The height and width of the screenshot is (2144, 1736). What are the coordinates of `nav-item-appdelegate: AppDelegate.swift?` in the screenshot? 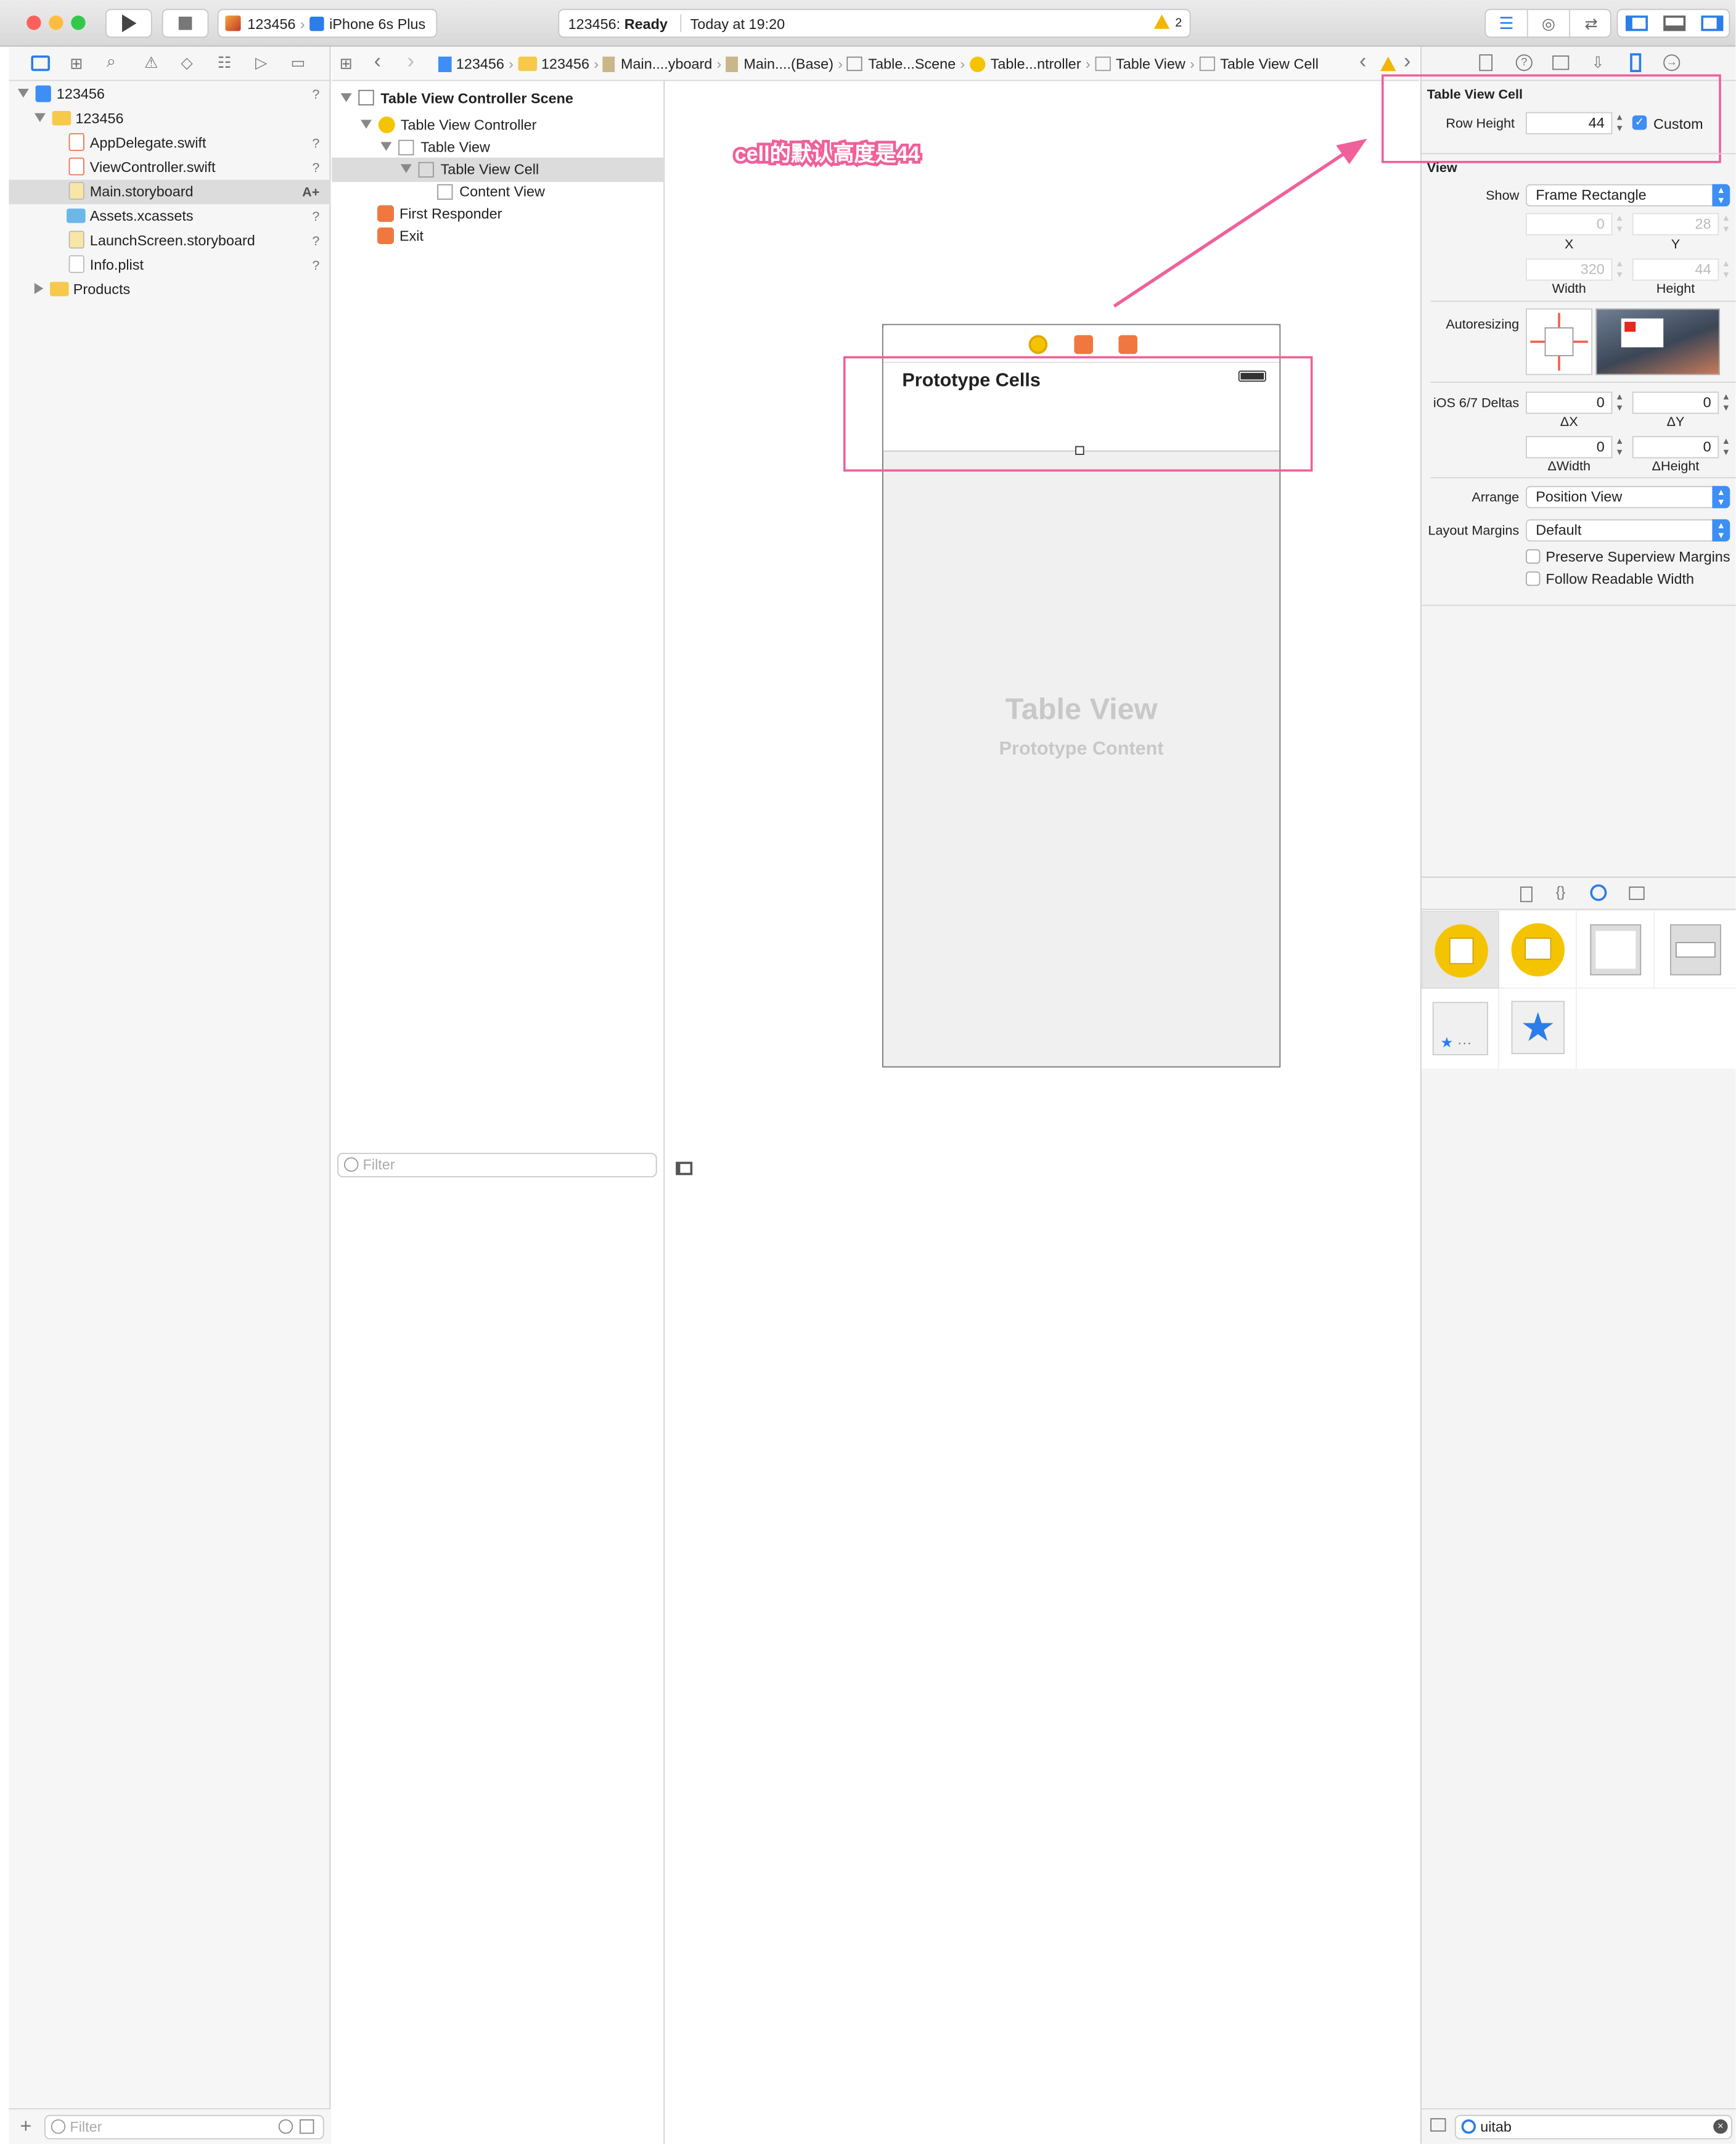 It's located at (169, 143).